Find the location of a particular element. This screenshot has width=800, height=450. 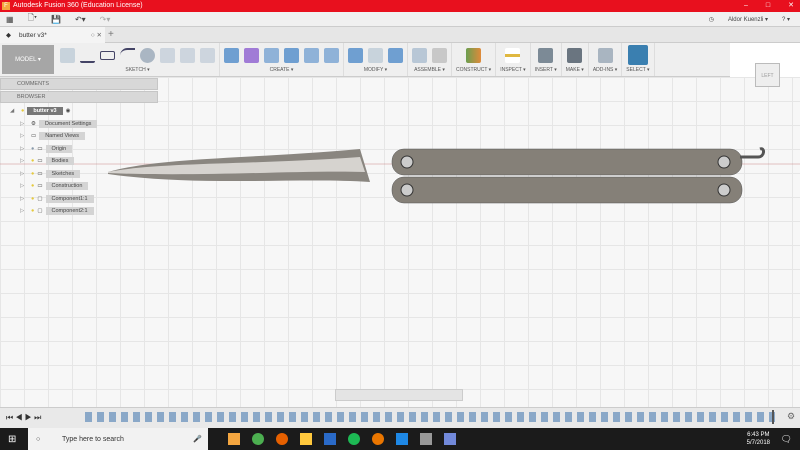

form-icon is located at coordinates (251, 55).